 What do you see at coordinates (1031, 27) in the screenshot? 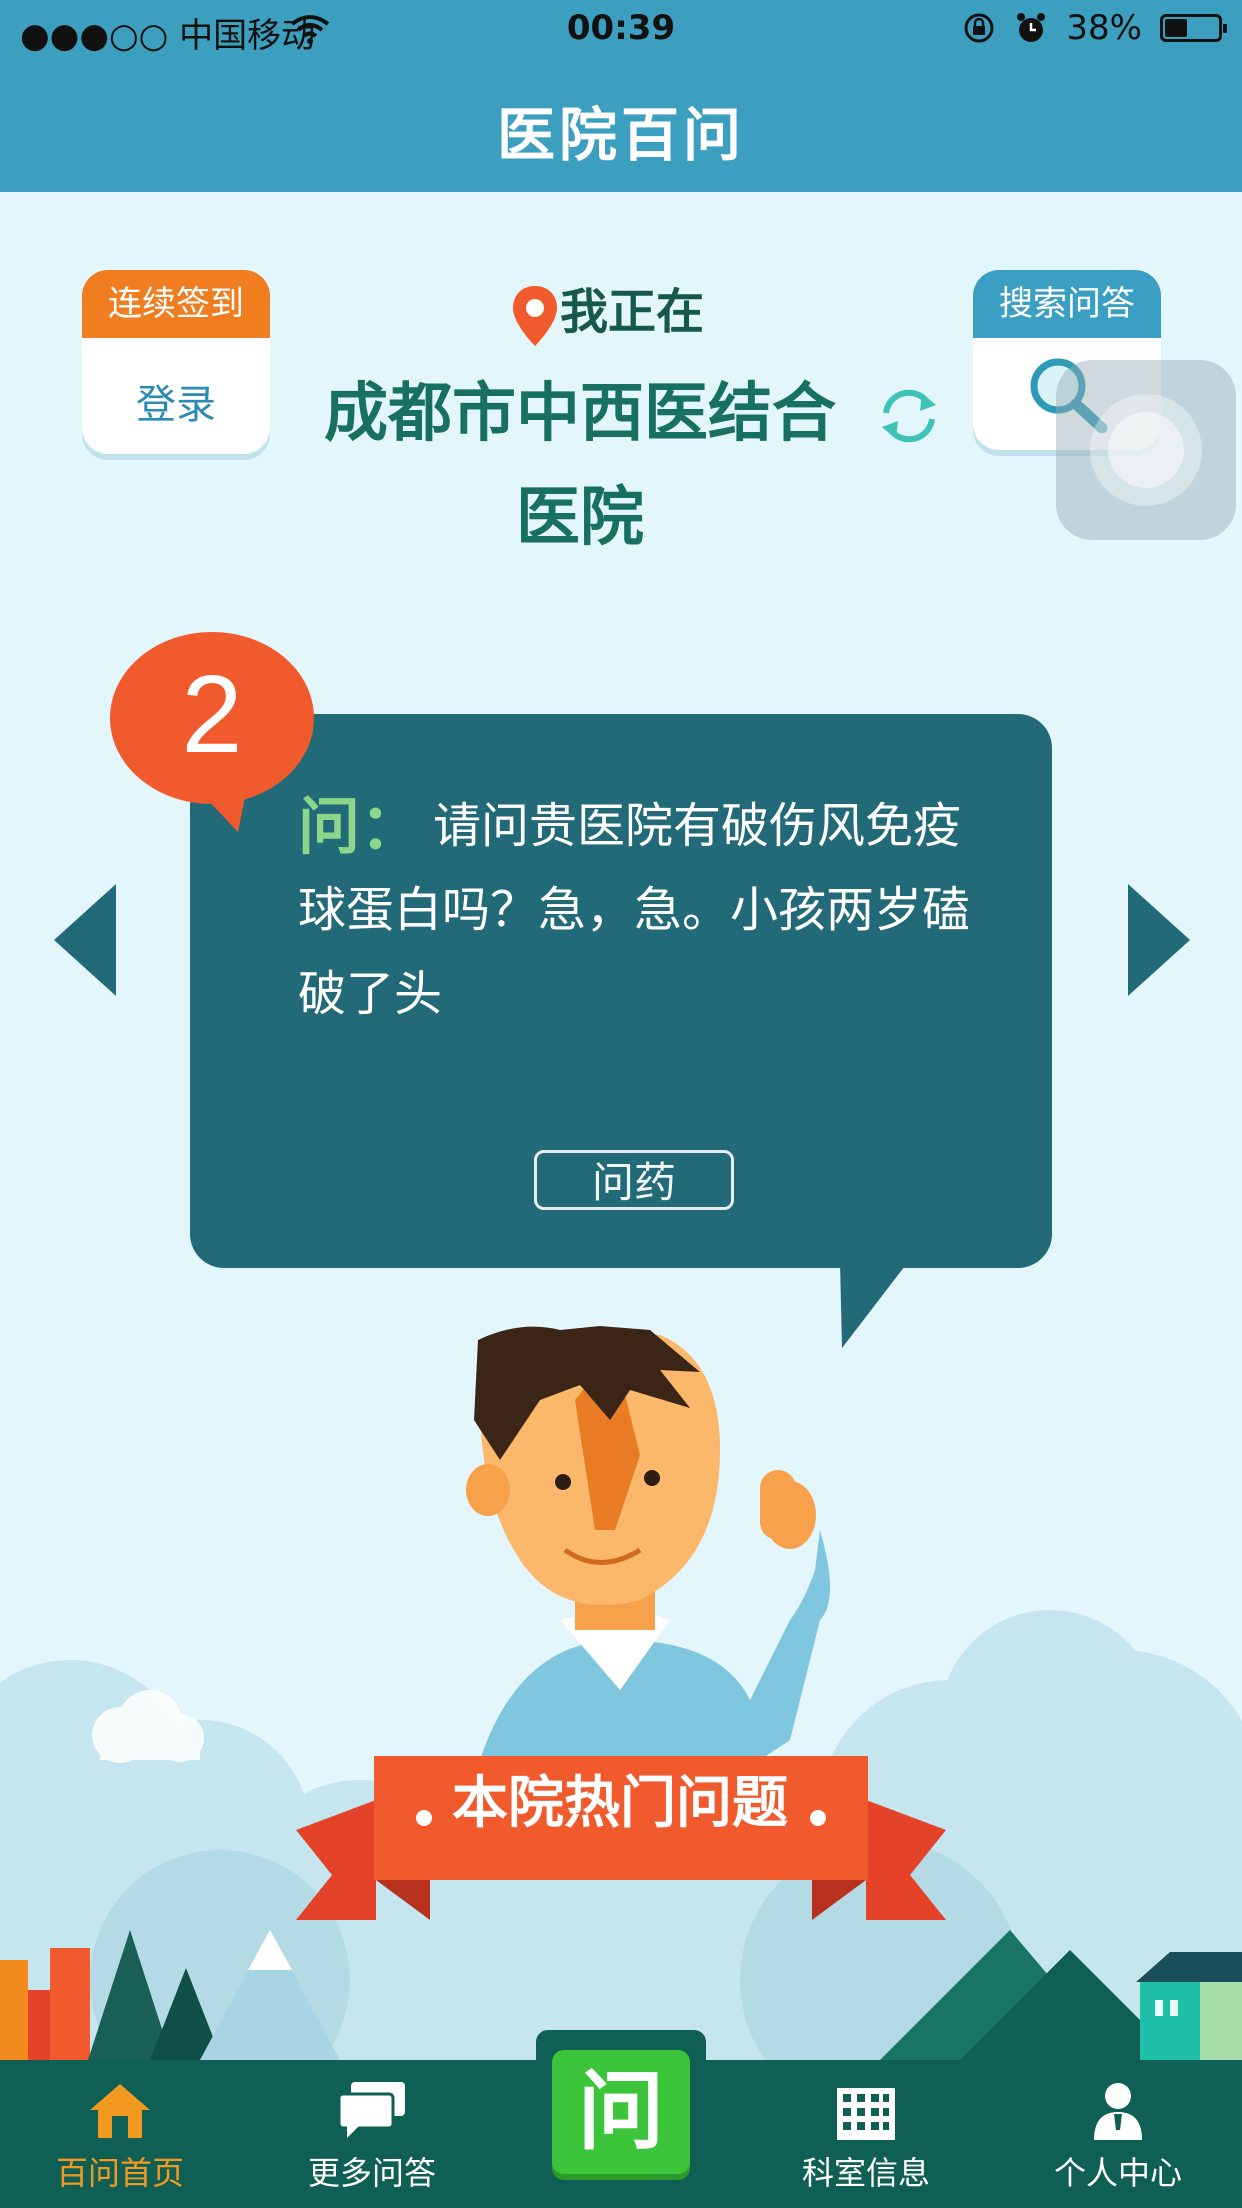
I see `alarm-icon` at bounding box center [1031, 27].